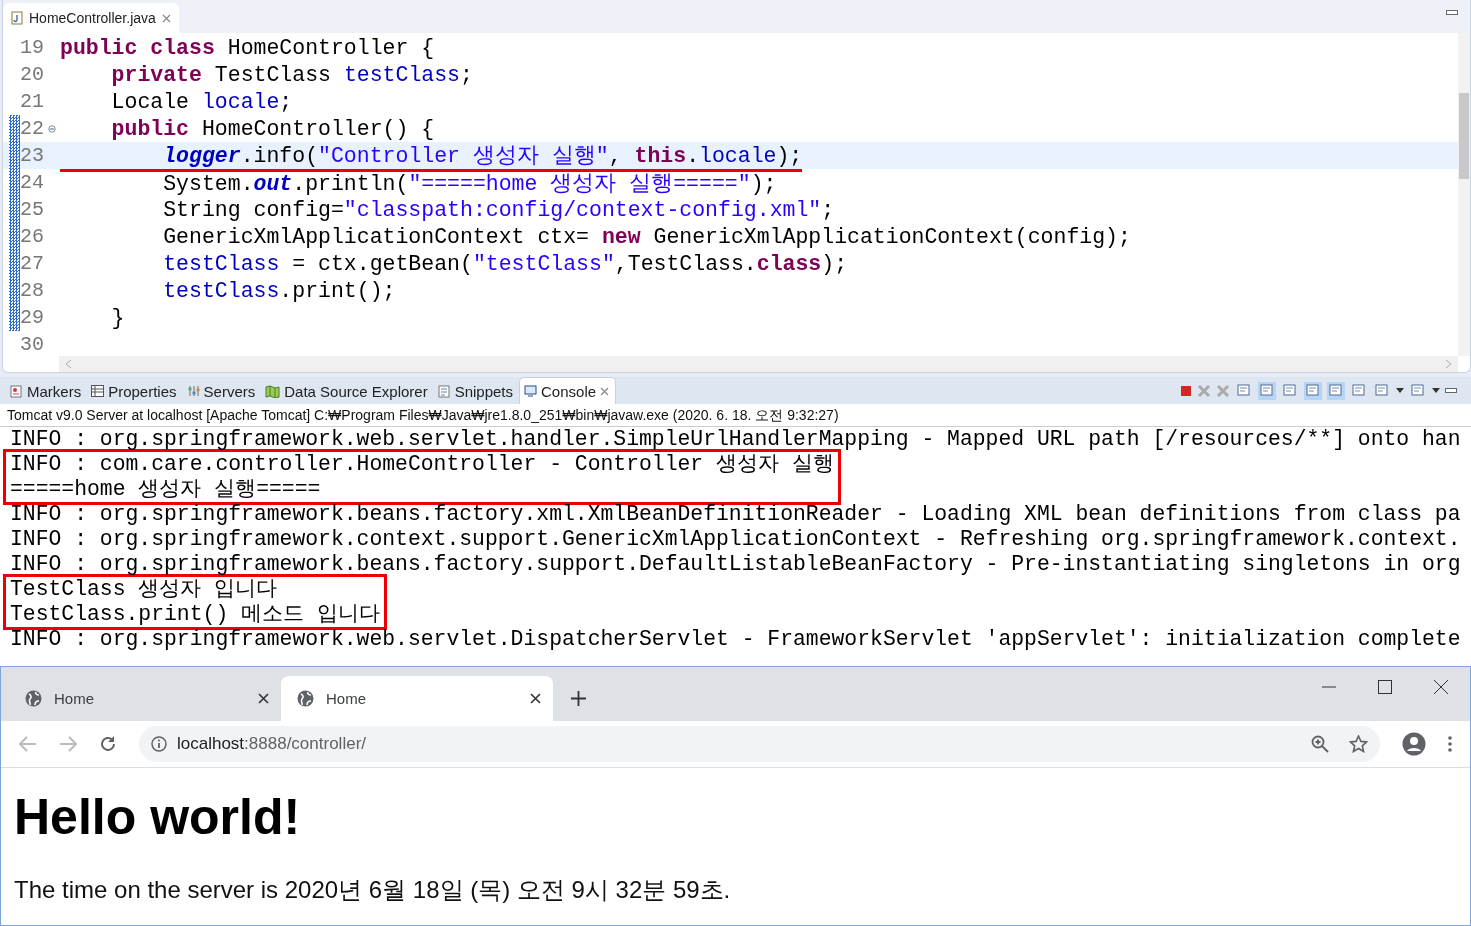  I want to click on markers-icon, so click(16, 391).